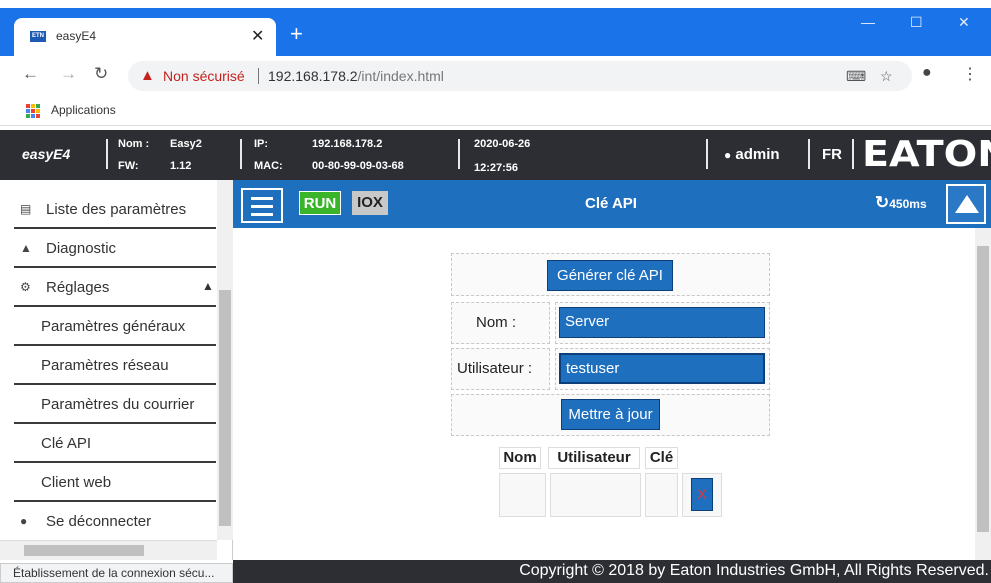 This screenshot has width=991, height=583. Describe the element at coordinates (757, 154) in the screenshot. I see `user-name: admin` at that location.